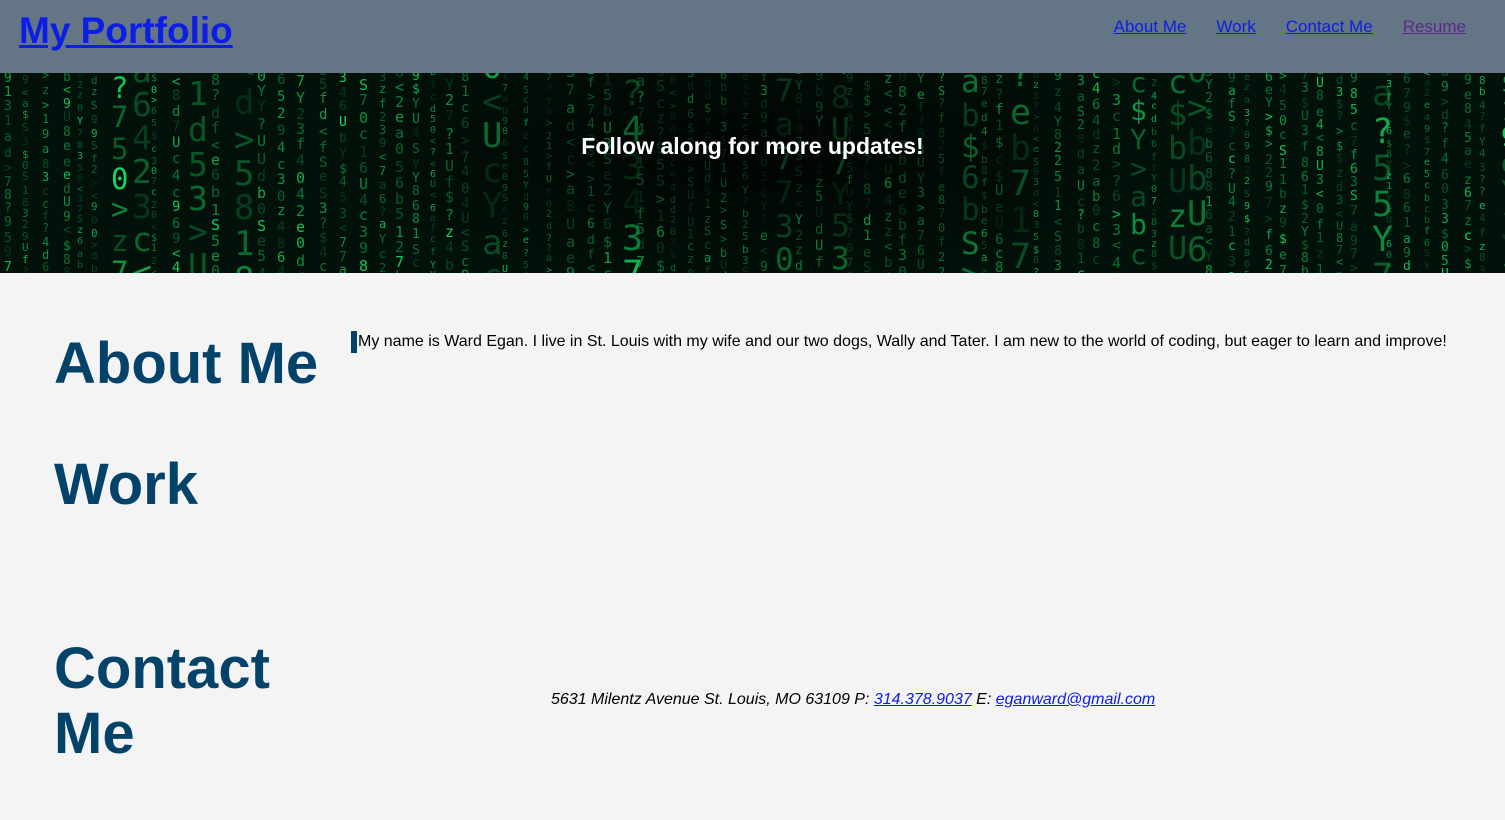 This screenshot has height=820, width=1505. What do you see at coordinates (1150, 27) in the screenshot?
I see `nav-about-me: About Me` at bounding box center [1150, 27].